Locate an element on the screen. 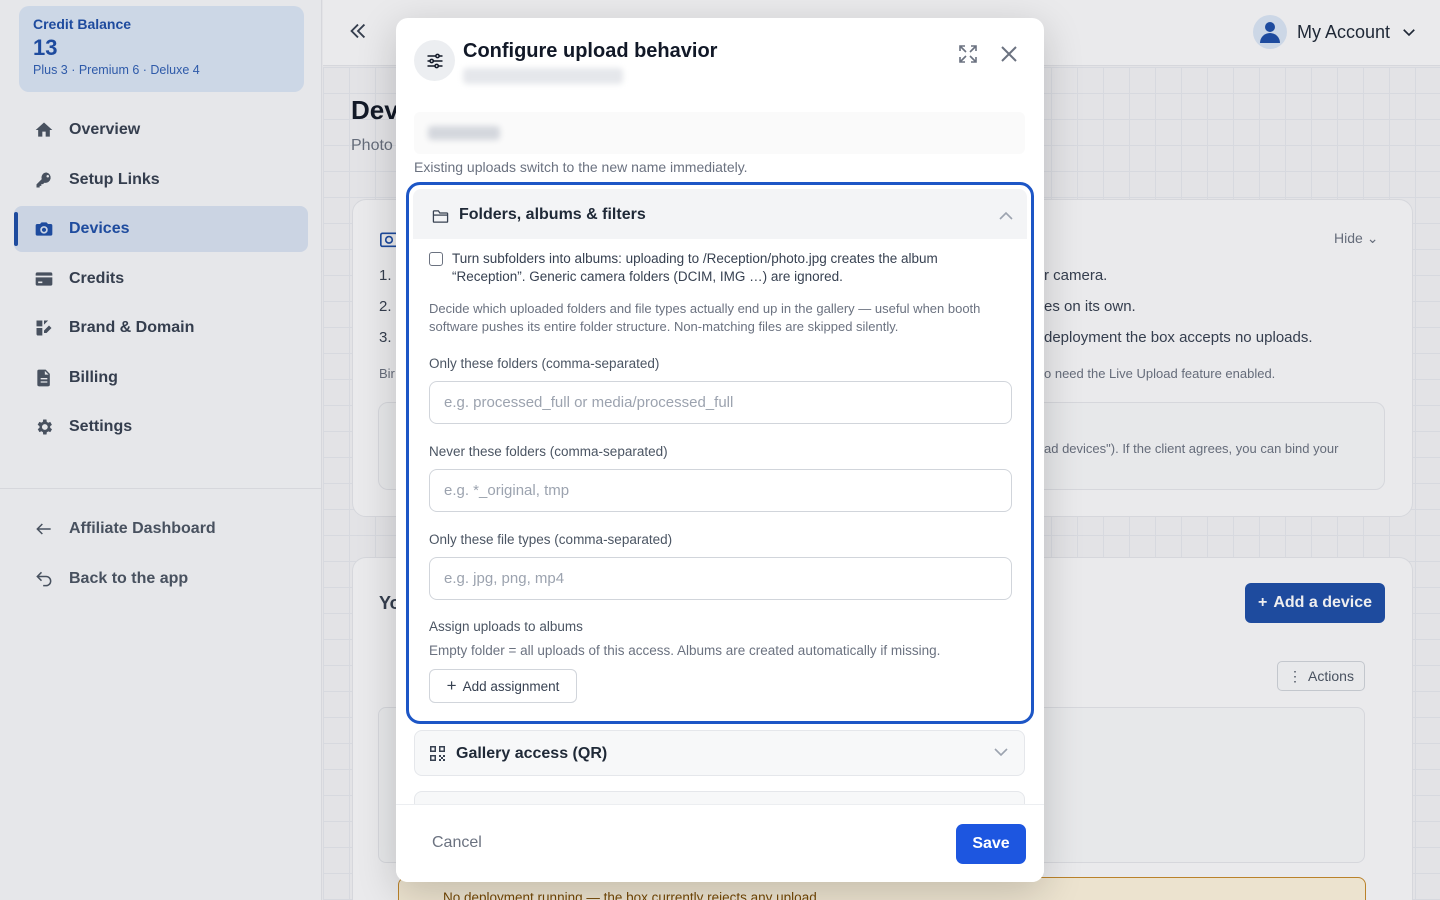 This screenshot has width=1440, height=900. plus-icon: + is located at coordinates (451, 685).